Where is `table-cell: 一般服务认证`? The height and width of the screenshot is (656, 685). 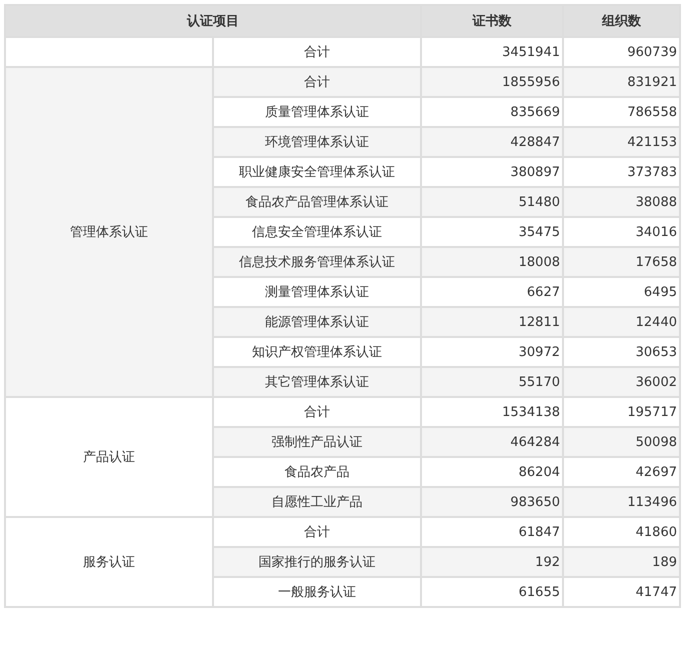
table-cell: 一般服务认证 is located at coordinates (317, 592).